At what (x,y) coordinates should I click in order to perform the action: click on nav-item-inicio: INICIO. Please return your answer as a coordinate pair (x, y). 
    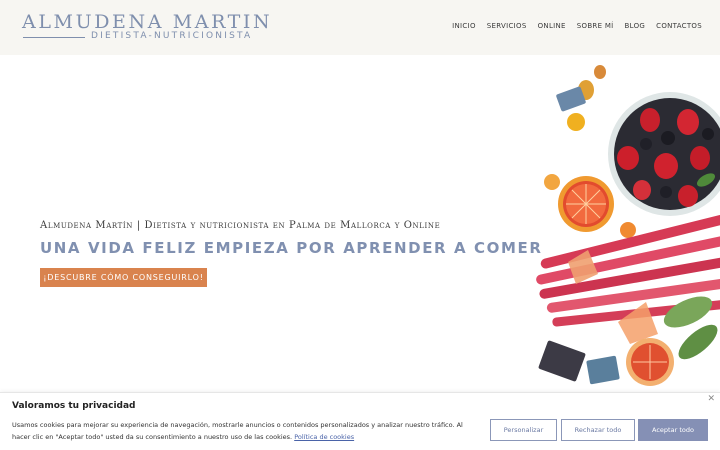
    Looking at the image, I should click on (464, 26).